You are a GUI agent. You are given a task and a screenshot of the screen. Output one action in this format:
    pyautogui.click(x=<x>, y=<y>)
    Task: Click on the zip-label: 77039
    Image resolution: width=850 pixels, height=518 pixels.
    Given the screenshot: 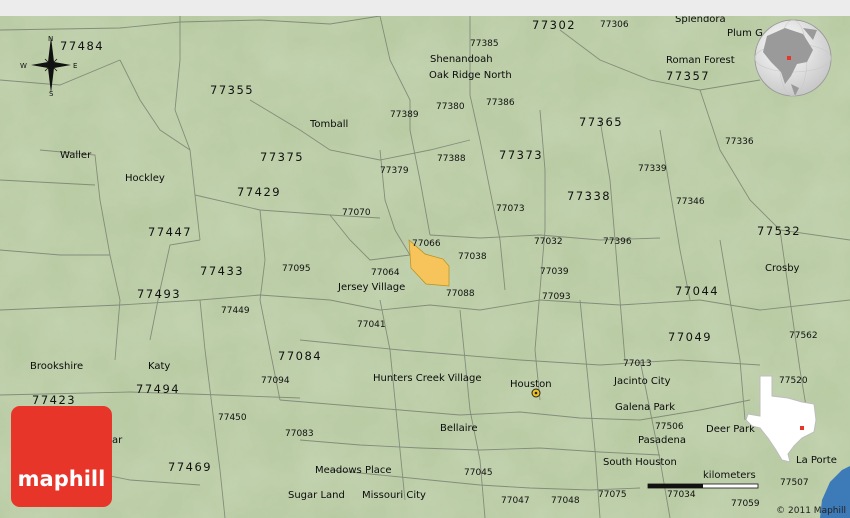 What is the action you would take?
    pyautogui.click(x=554, y=272)
    